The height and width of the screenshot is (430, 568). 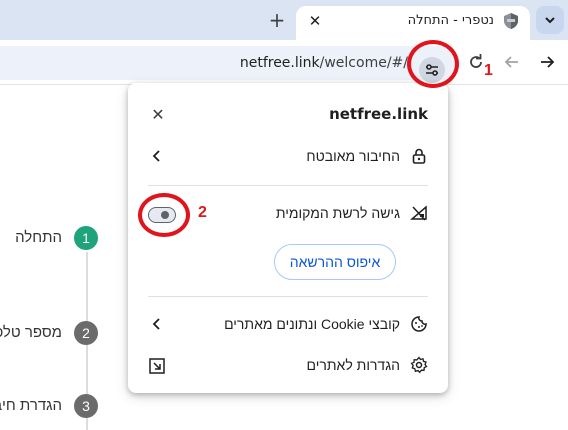 I want to click on chevron-down-icon, so click(x=550, y=20).